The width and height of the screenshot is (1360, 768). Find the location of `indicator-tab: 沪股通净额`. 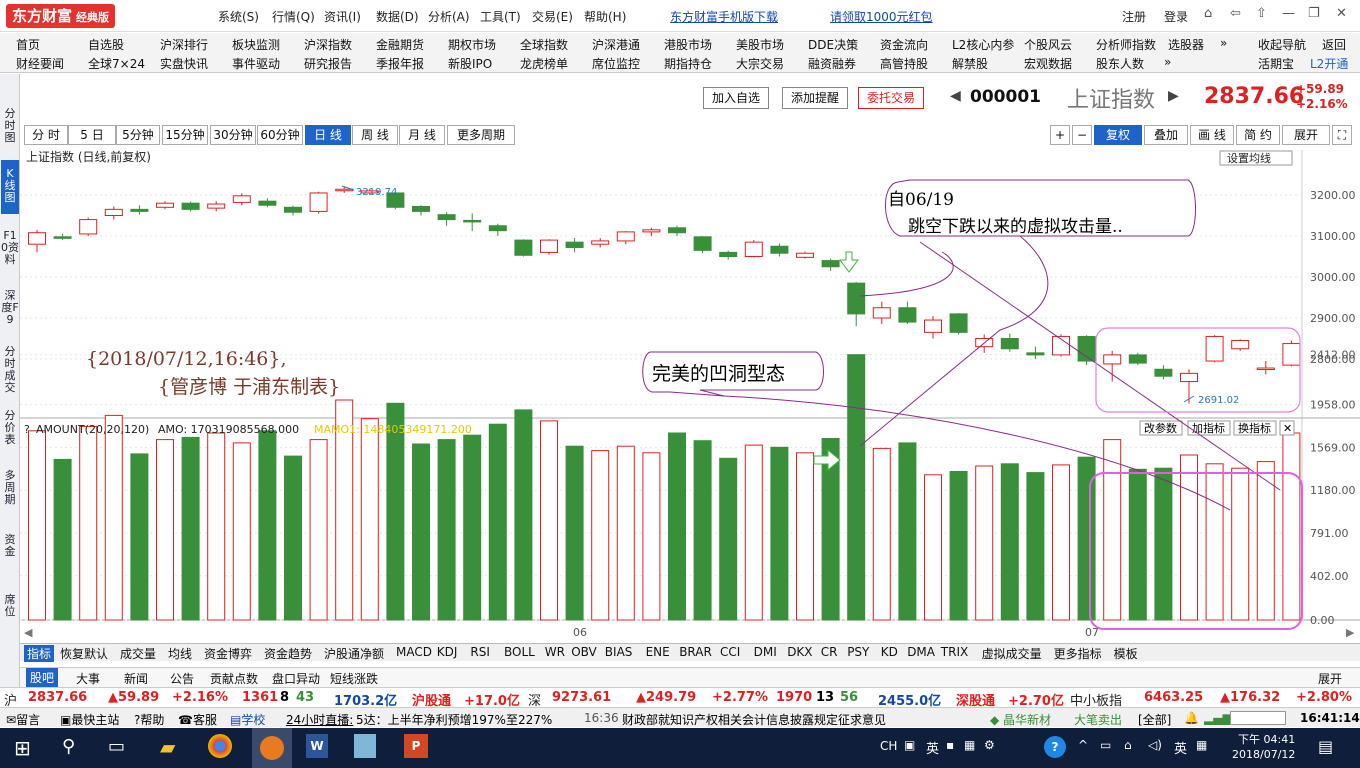

indicator-tab: 沪股通净额 is located at coordinates (354, 653).